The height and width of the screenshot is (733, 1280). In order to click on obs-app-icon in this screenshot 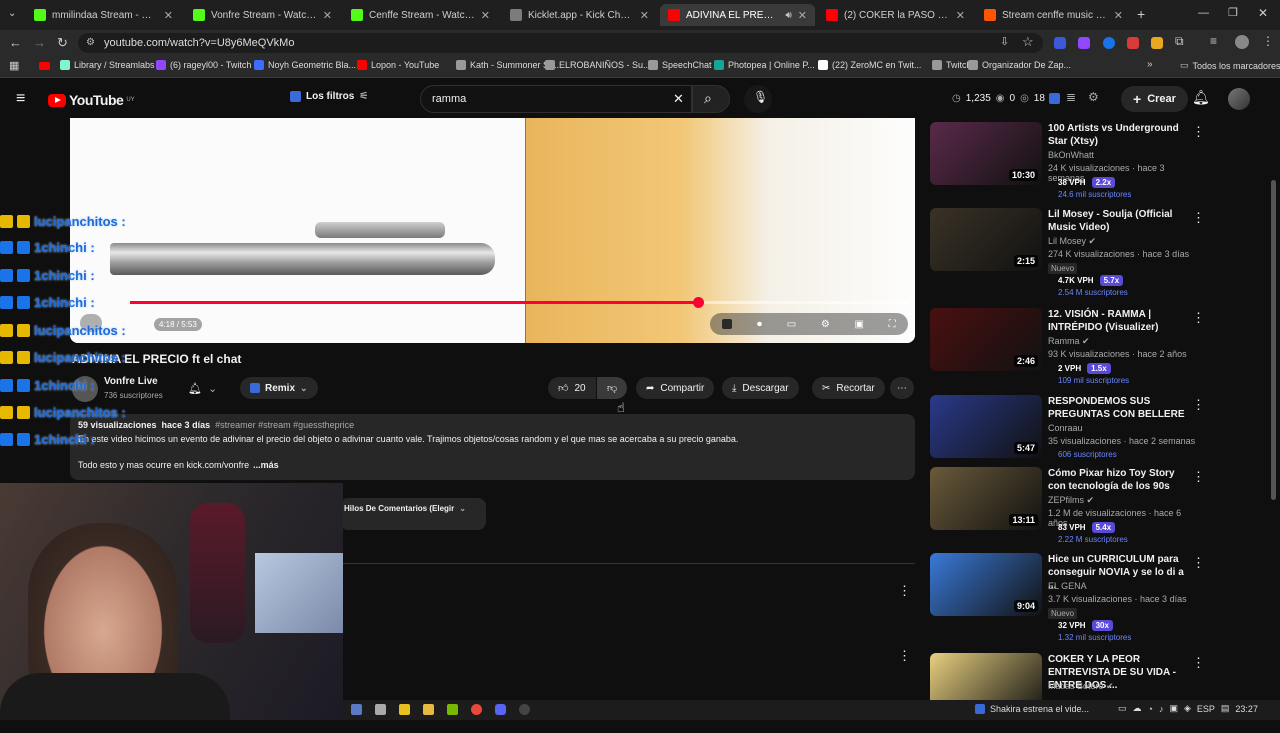, I will do `click(524, 709)`.